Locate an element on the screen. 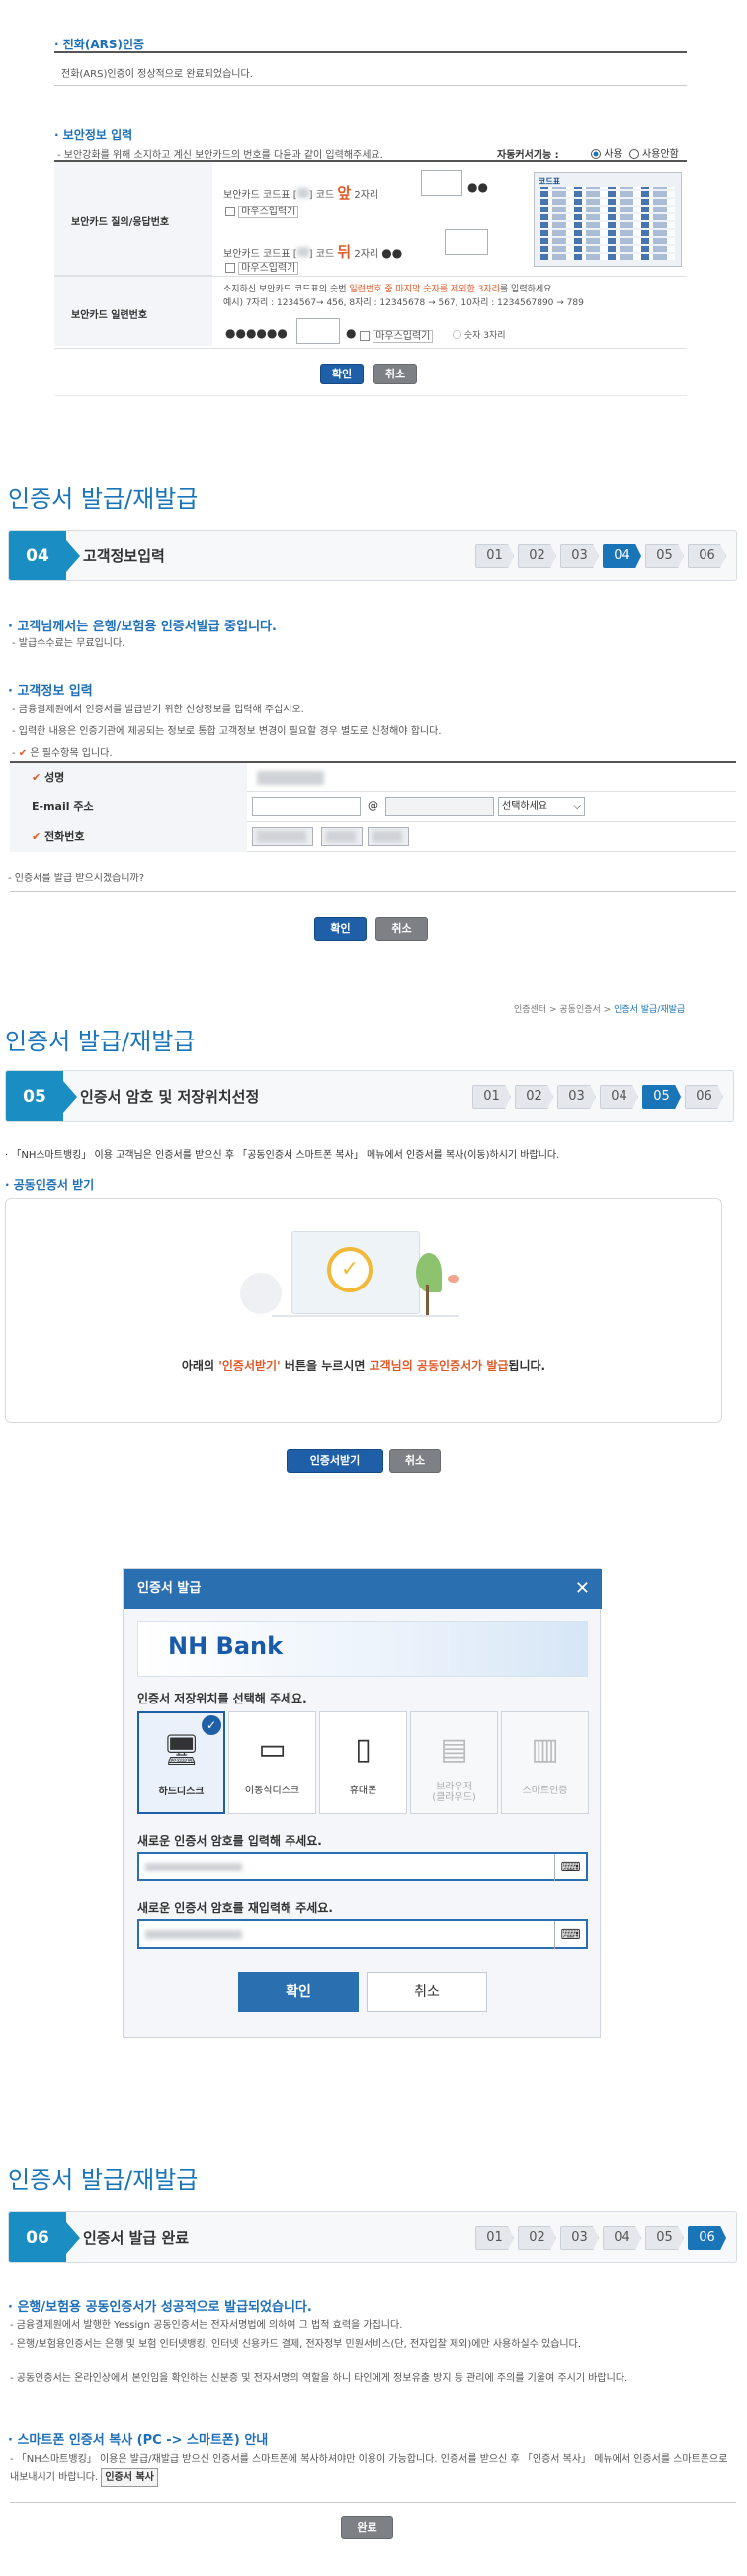  step-pills-04: 01 02 03 04 05 06 is located at coordinates (600, 556).